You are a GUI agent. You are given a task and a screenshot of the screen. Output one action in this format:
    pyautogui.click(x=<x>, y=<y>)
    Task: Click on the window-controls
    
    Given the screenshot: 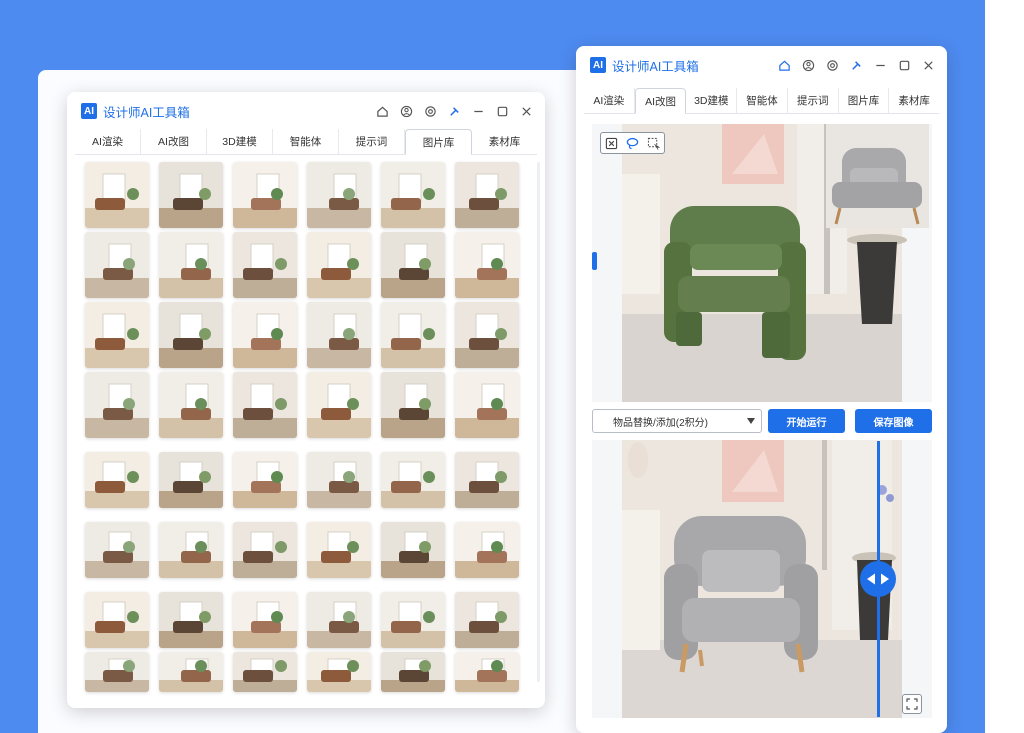 What is the action you would take?
    pyautogui.click(x=856, y=65)
    